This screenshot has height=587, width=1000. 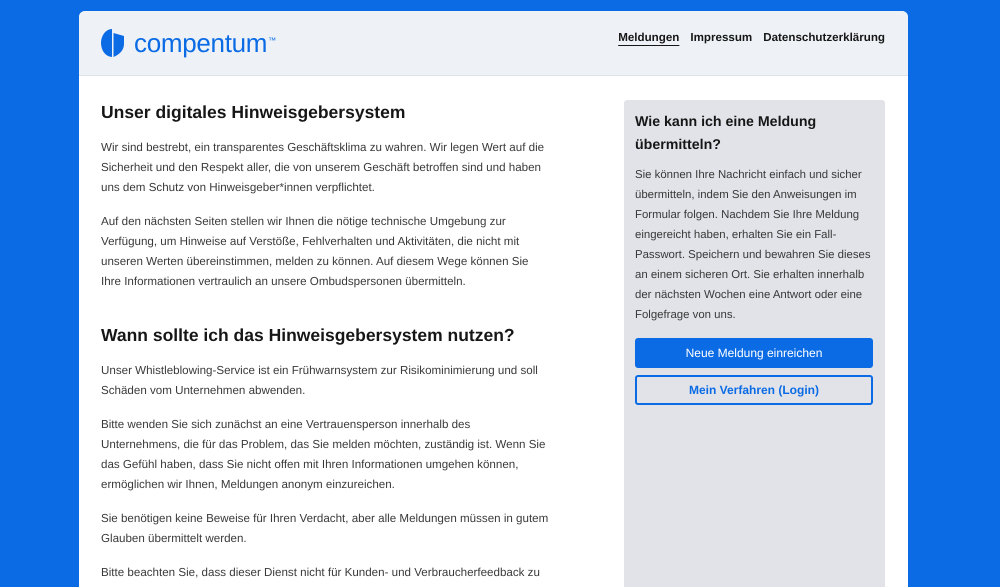 What do you see at coordinates (325, 529) in the screenshot?
I see `body-paragraph: Sie benötigen keine Beweise für Ihren Verdacht, aber alle Meldungen müssen in gutem Glauben übermittelt werden.` at bounding box center [325, 529].